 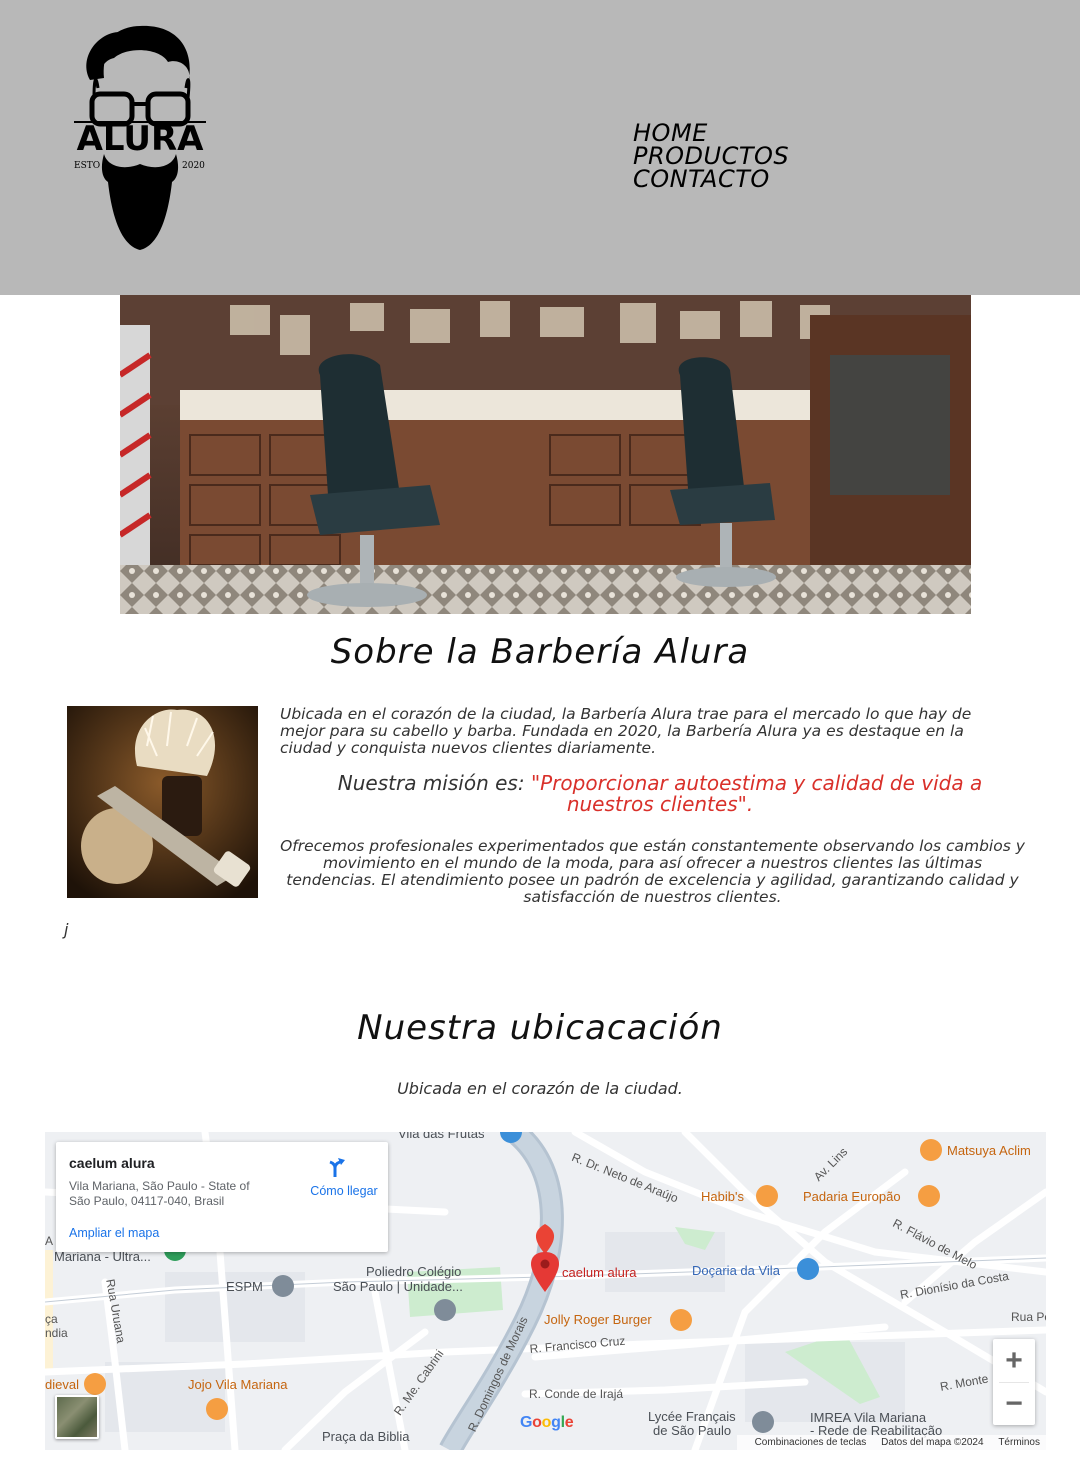 I want to click on place-name: caelum alura, so click(x=112, y=1163).